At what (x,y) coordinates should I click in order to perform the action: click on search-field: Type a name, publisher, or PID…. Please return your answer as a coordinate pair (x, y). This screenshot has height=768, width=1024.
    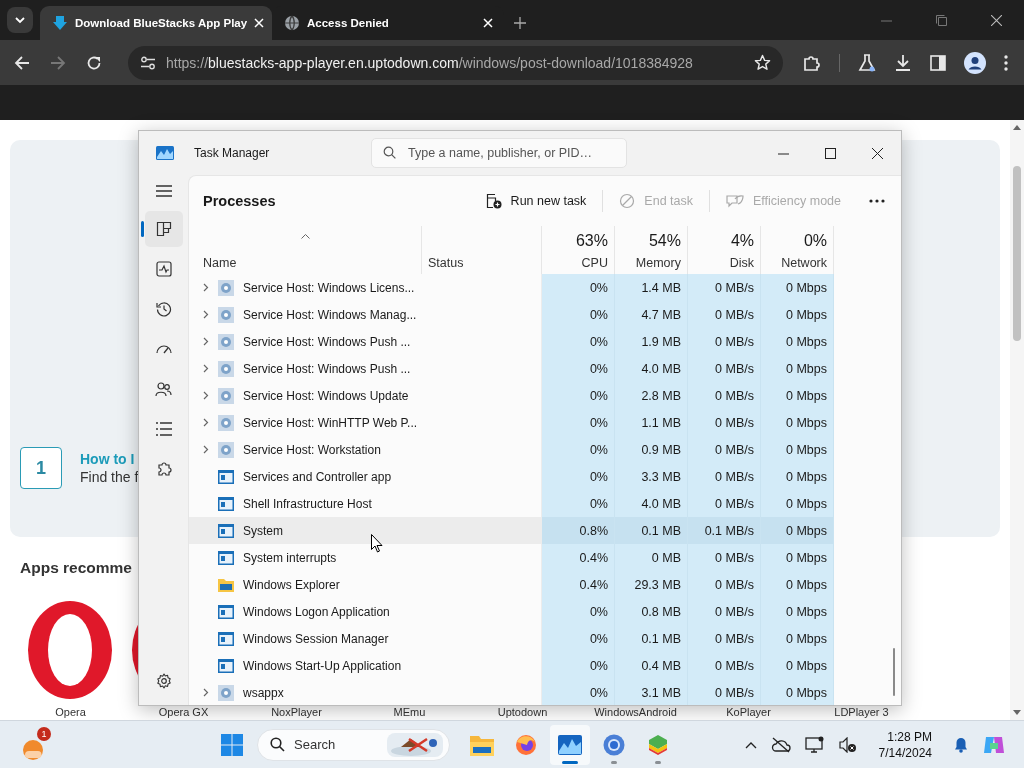
    Looking at the image, I should click on (499, 153).